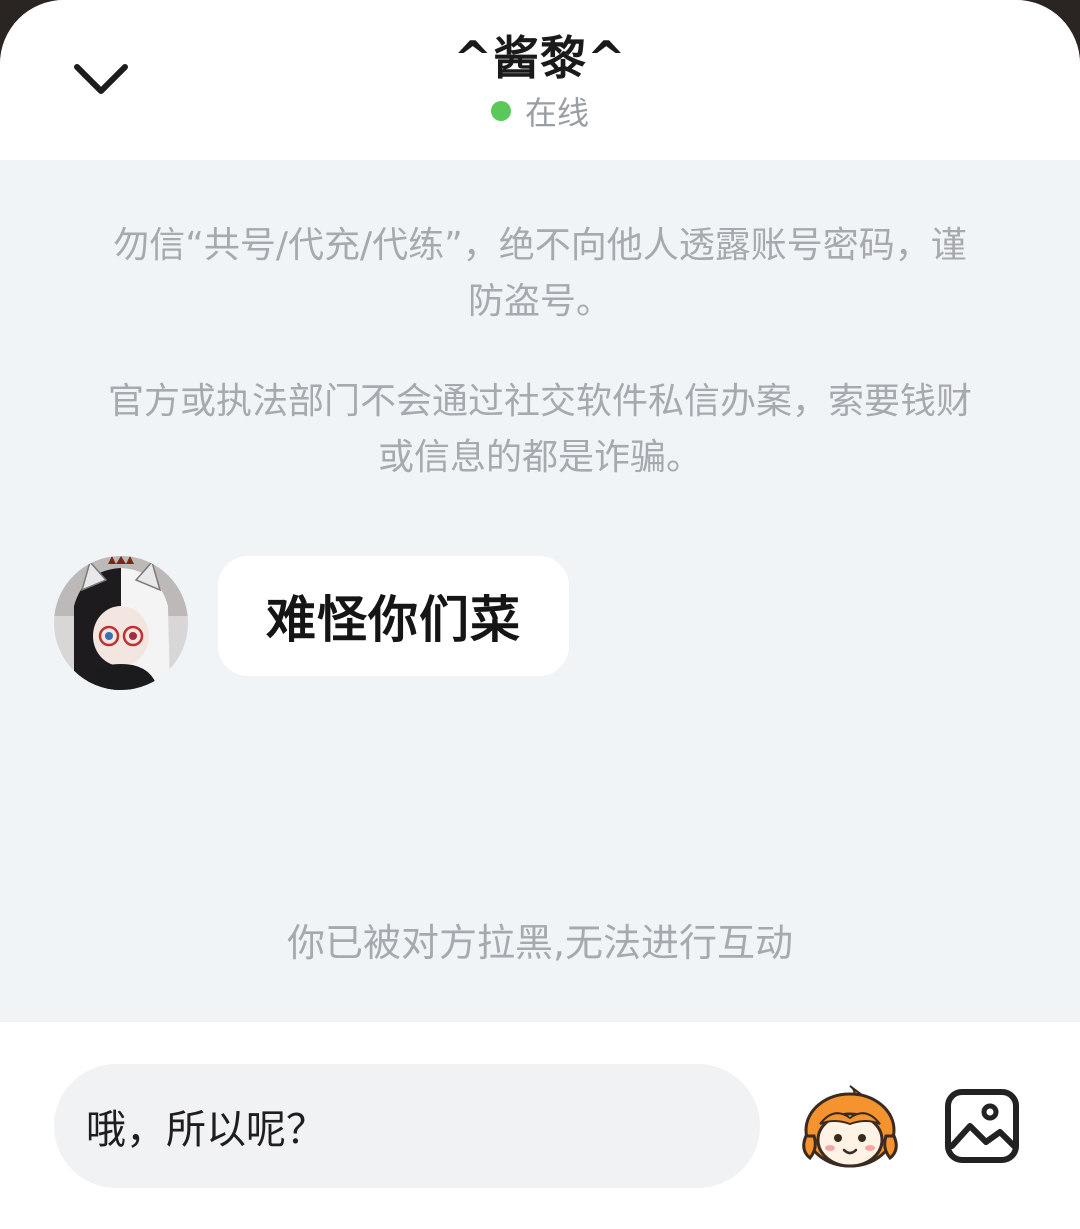 The height and width of the screenshot is (1229, 1080). What do you see at coordinates (393, 616) in the screenshot?
I see `message-bubble: 难怪你们菜` at bounding box center [393, 616].